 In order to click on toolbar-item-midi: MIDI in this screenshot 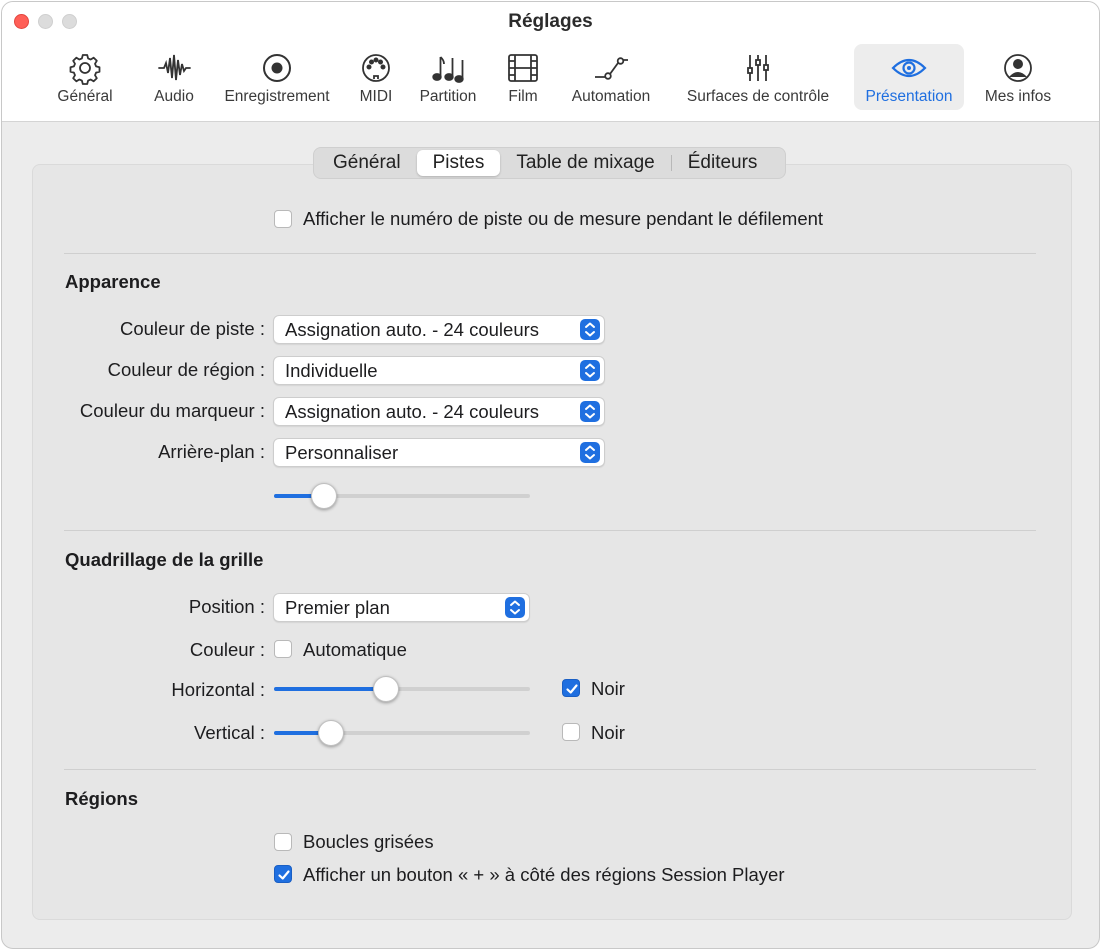, I will do `click(376, 77)`.